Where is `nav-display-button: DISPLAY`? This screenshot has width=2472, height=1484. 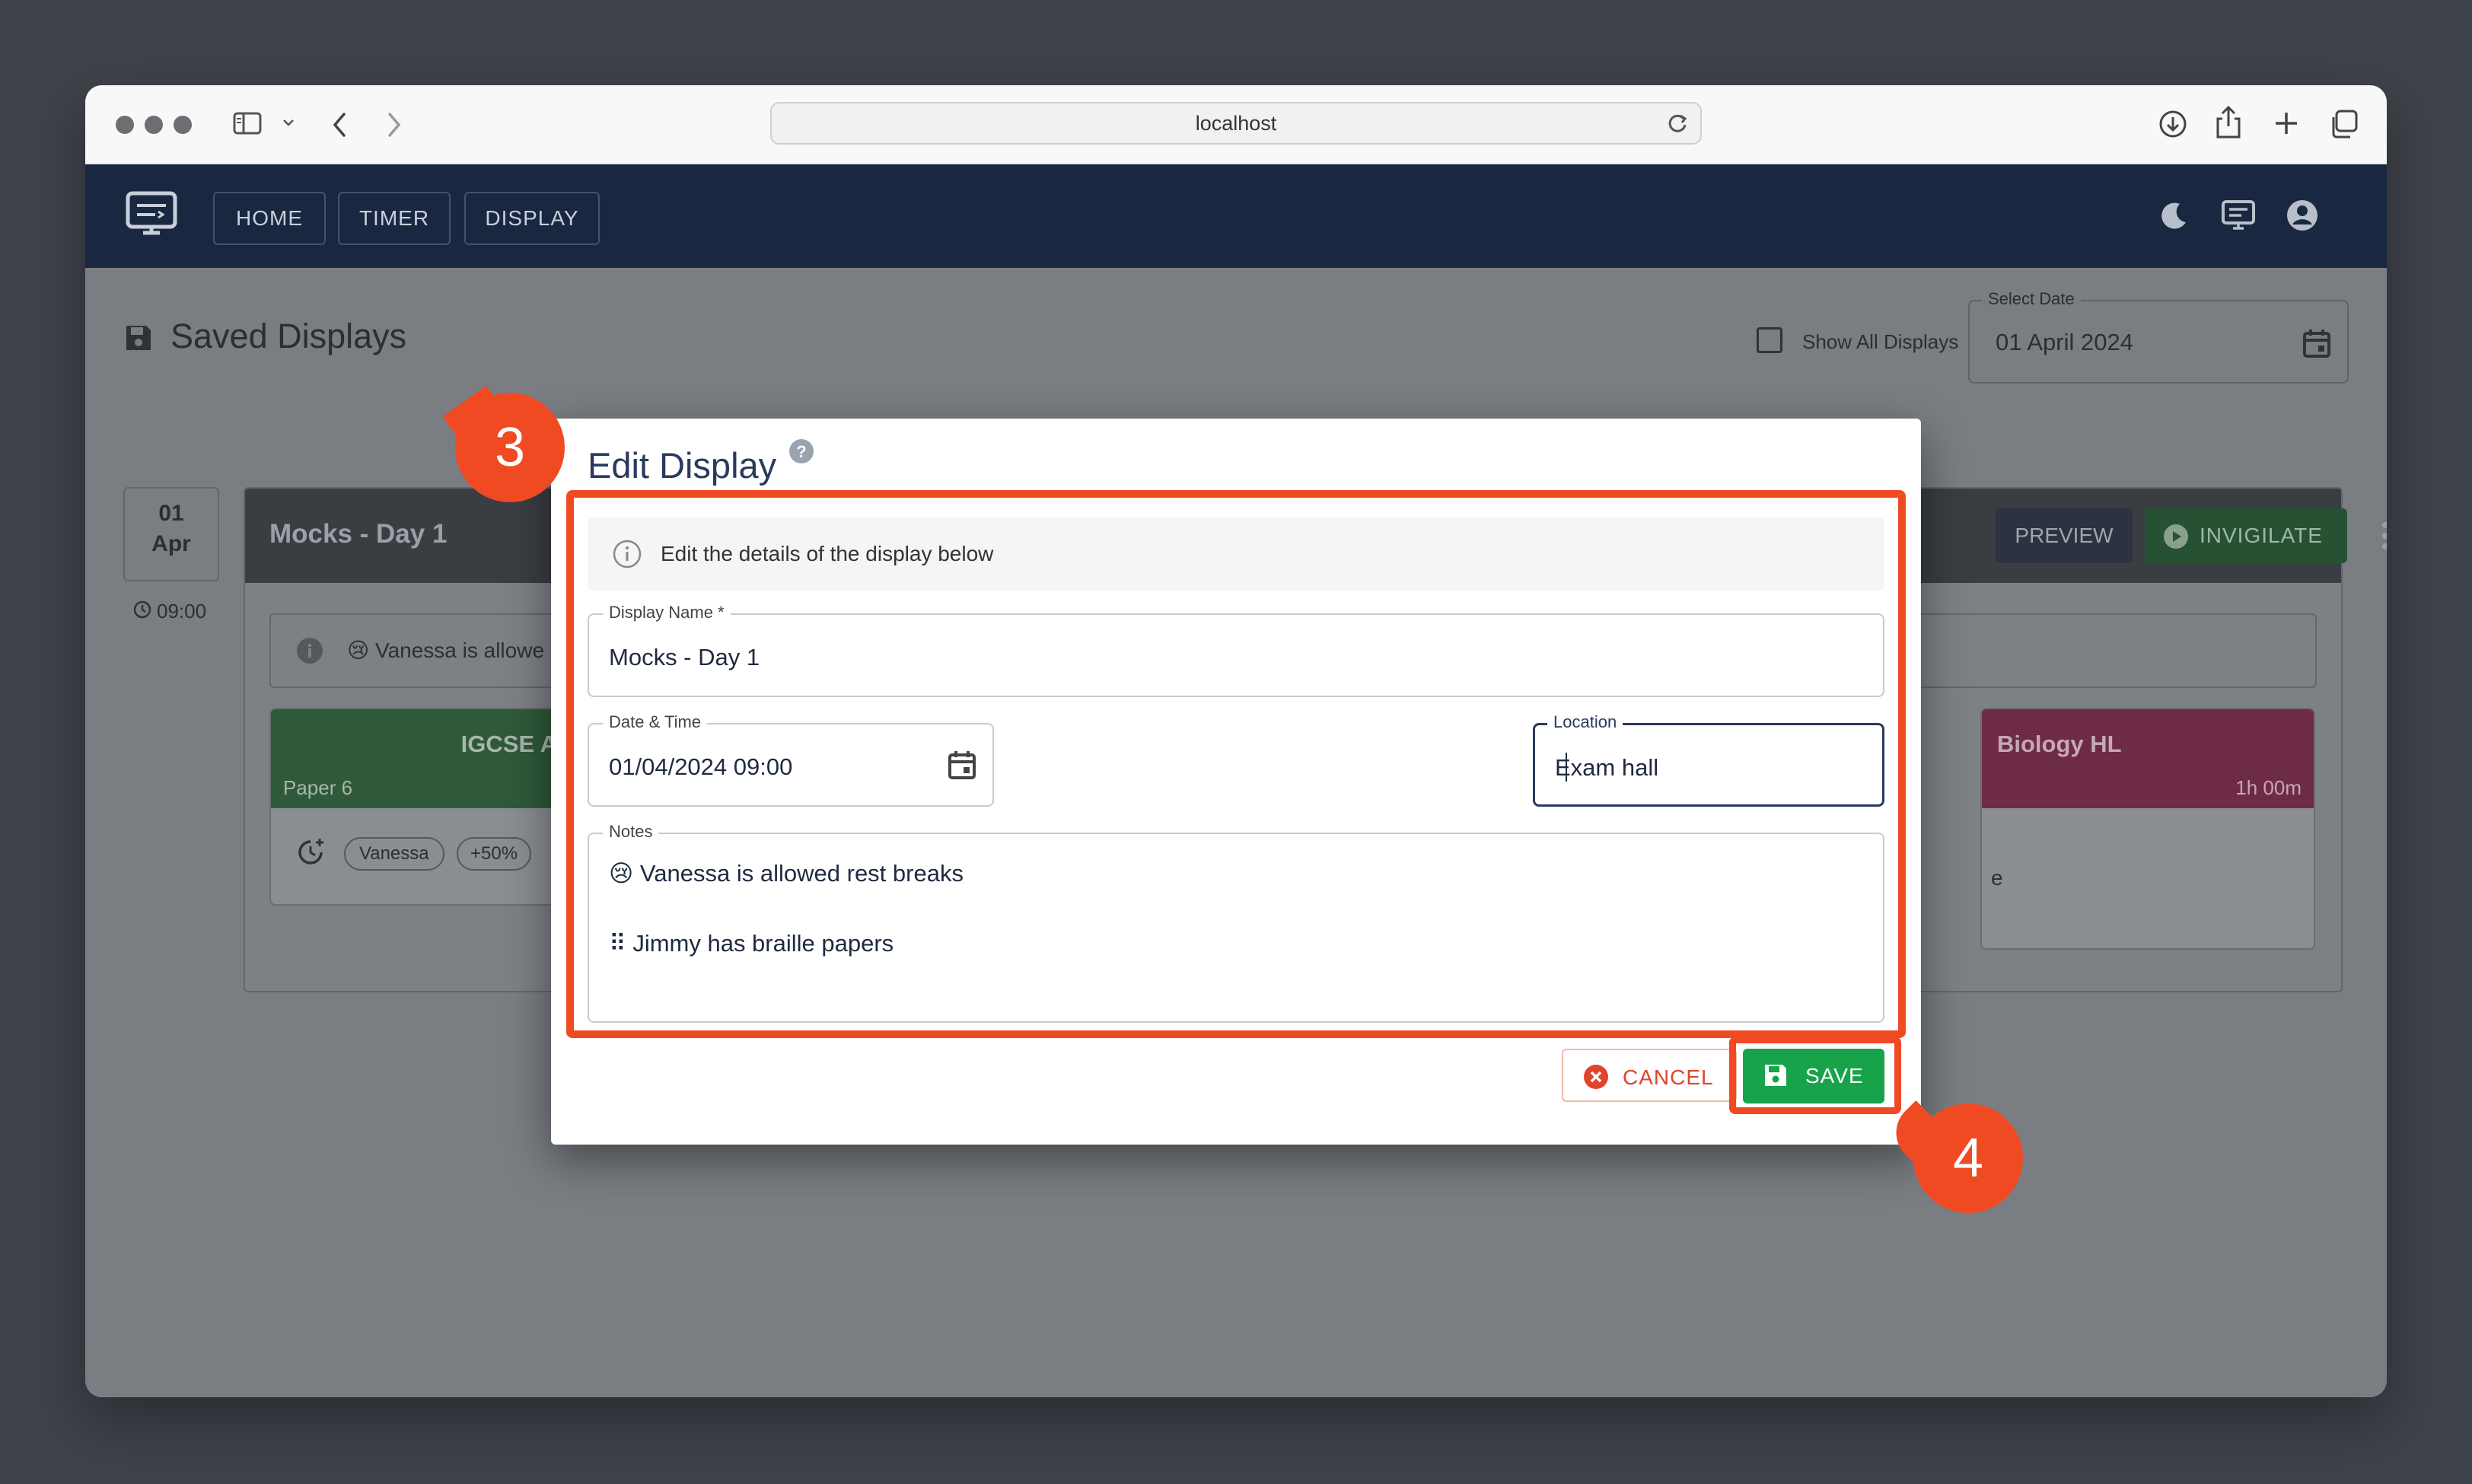
nav-display-button: DISPLAY is located at coordinates (532, 218).